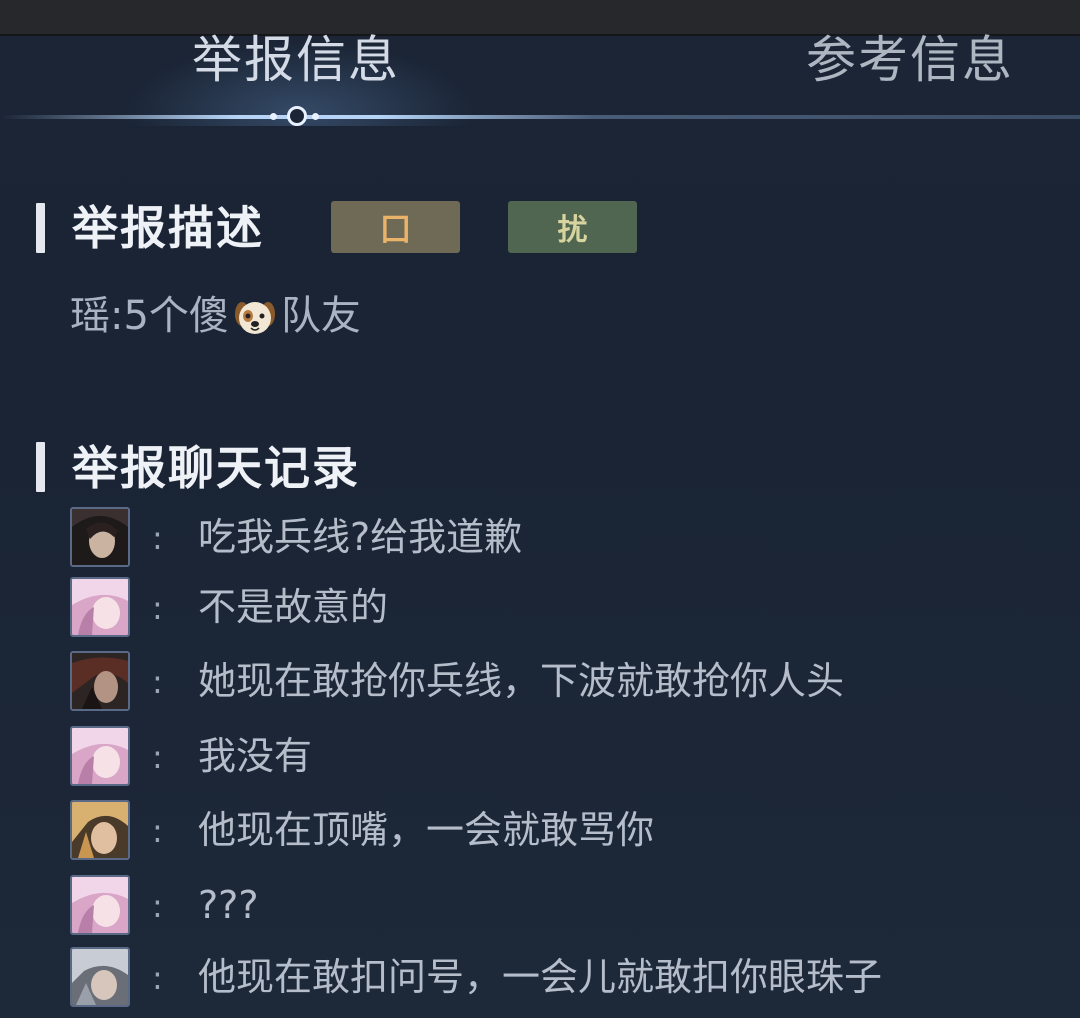 The width and height of the screenshot is (1080, 1018). I want to click on report-tag-1: 囗, so click(395, 227).